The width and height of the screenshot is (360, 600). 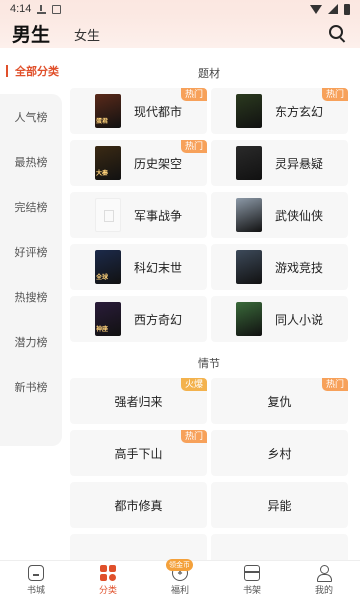 What do you see at coordinates (57, 9) in the screenshot?
I see `notification-icon` at bounding box center [57, 9].